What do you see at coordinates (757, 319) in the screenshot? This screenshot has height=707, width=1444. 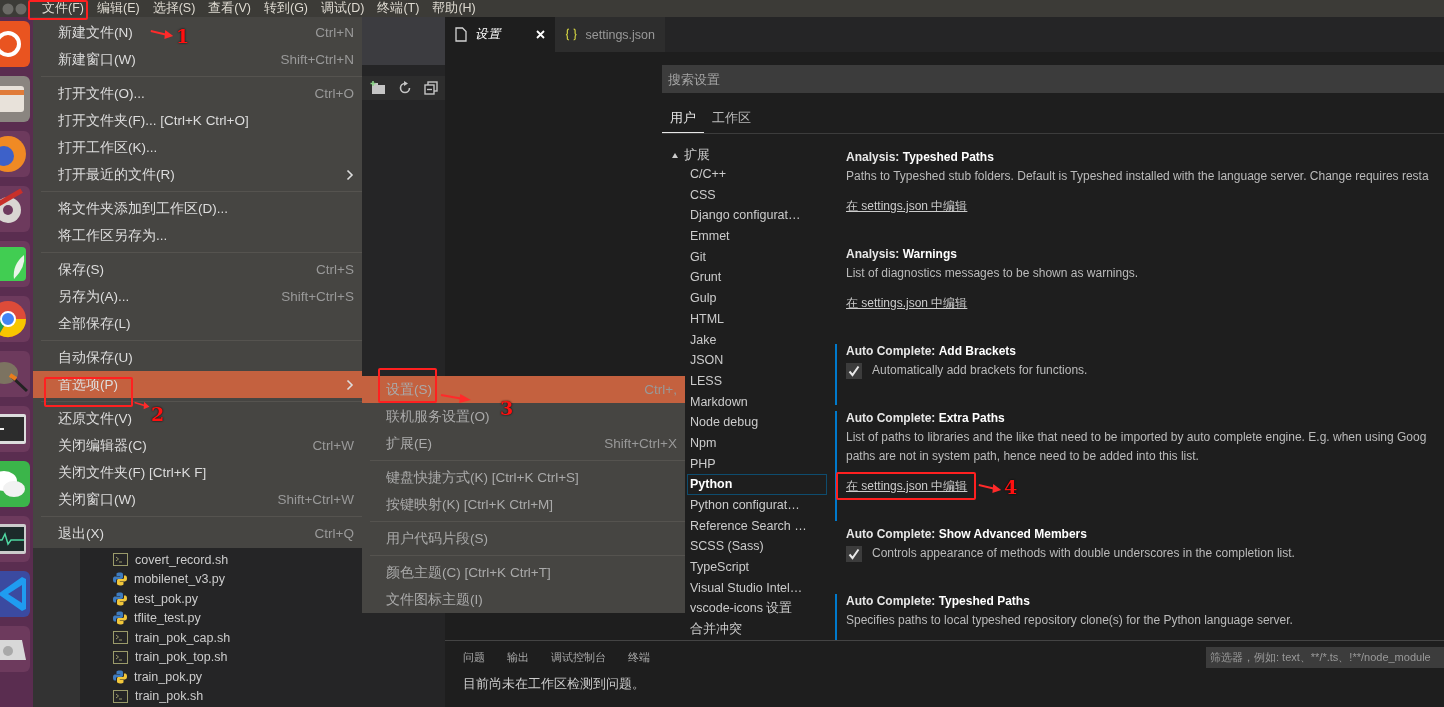 I see `toc-item: HTML` at bounding box center [757, 319].